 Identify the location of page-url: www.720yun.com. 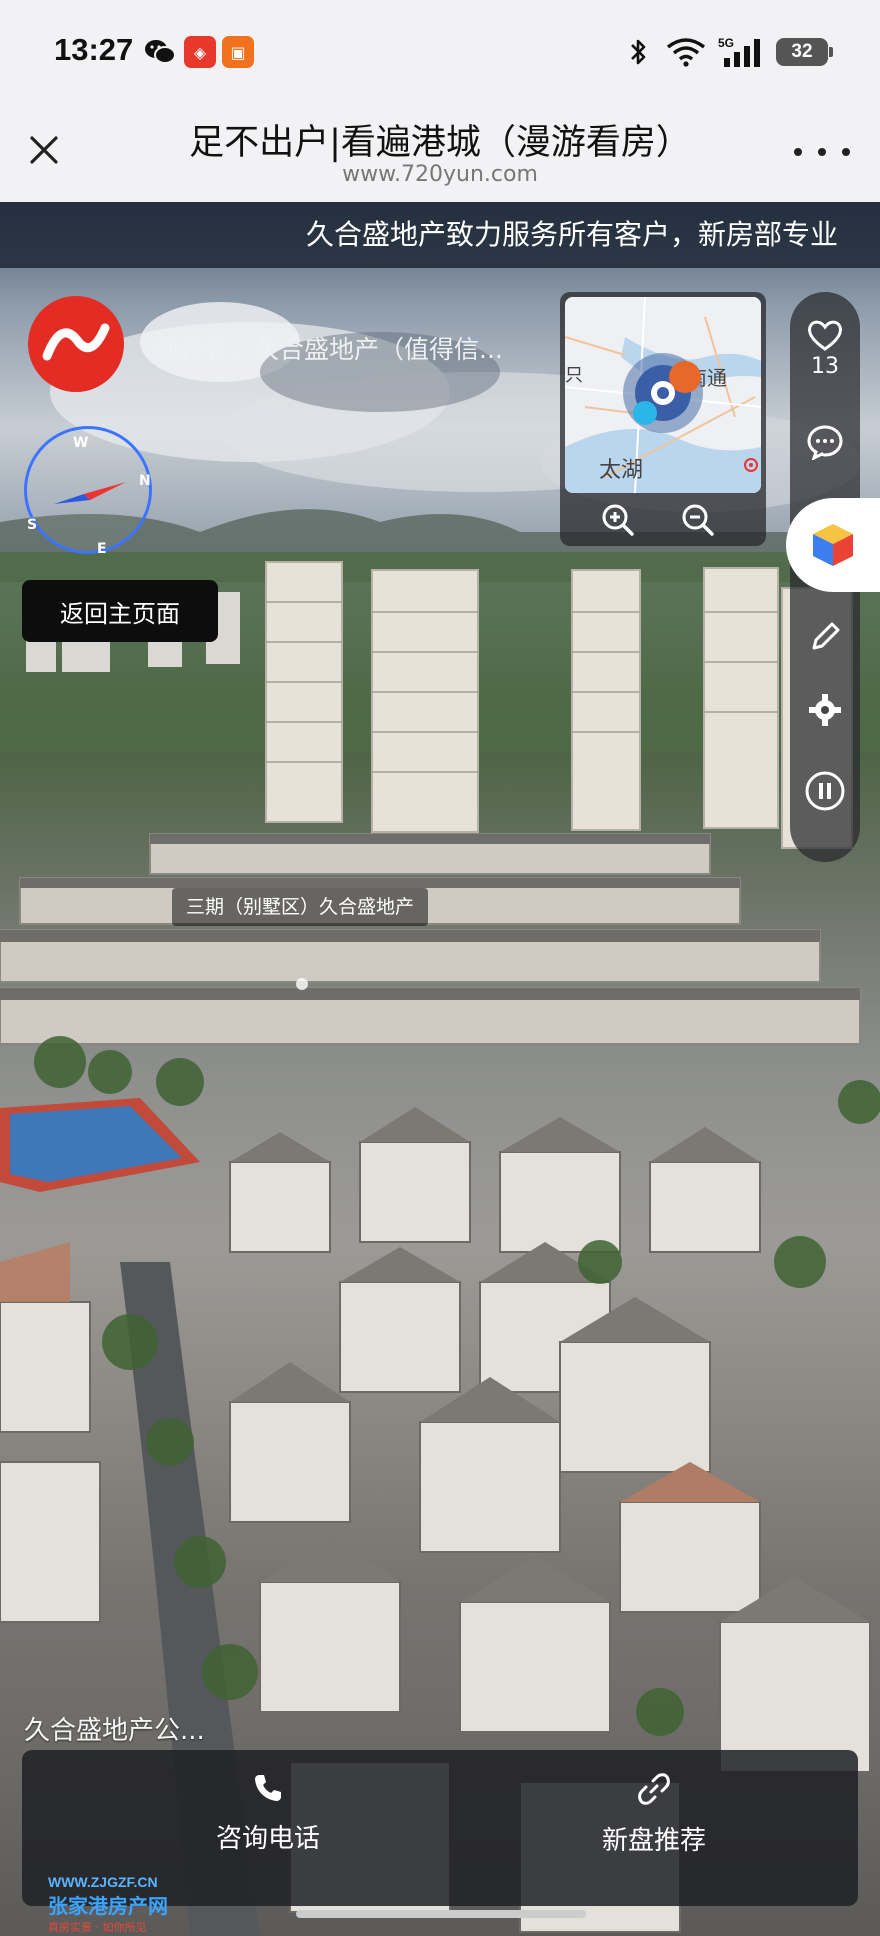
(440, 174).